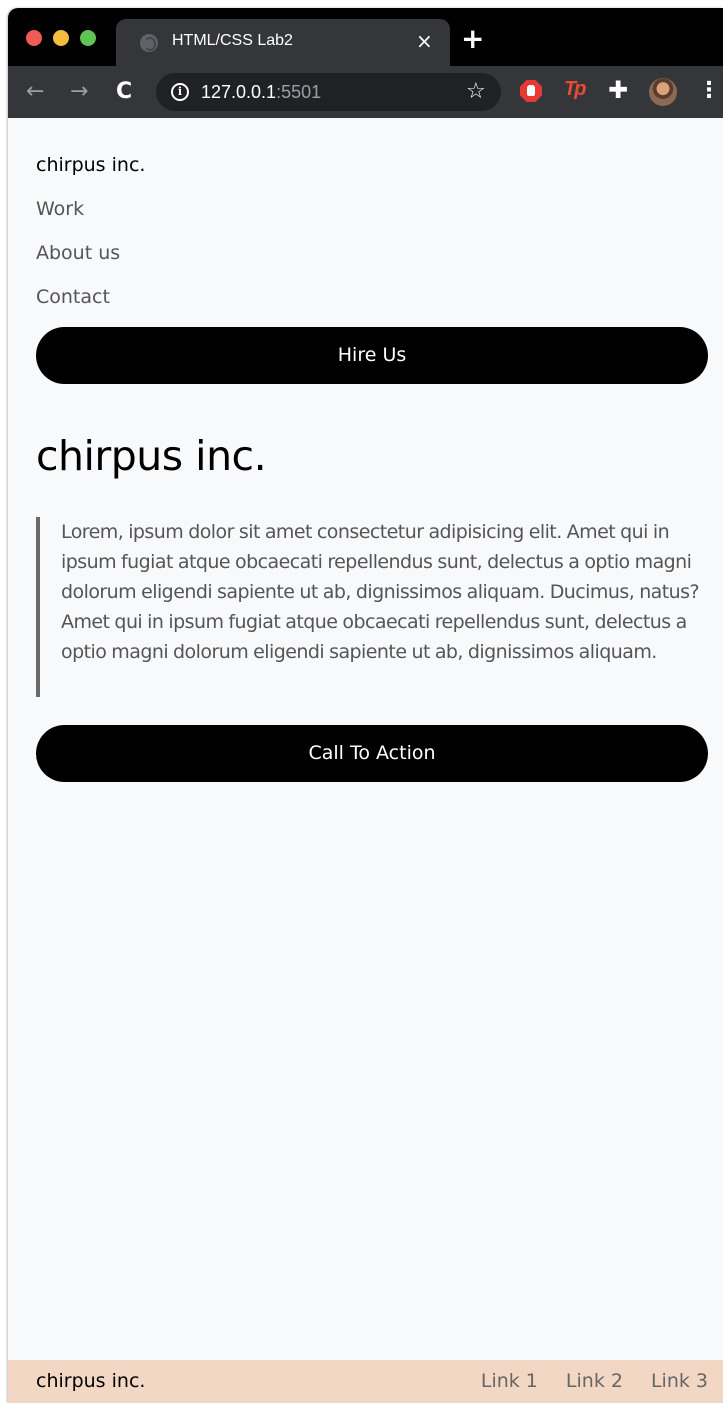 The image size is (723, 1403). What do you see at coordinates (328, 92) in the screenshot?
I see `address-bar: i 127.0.0.1:5501 ☆` at bounding box center [328, 92].